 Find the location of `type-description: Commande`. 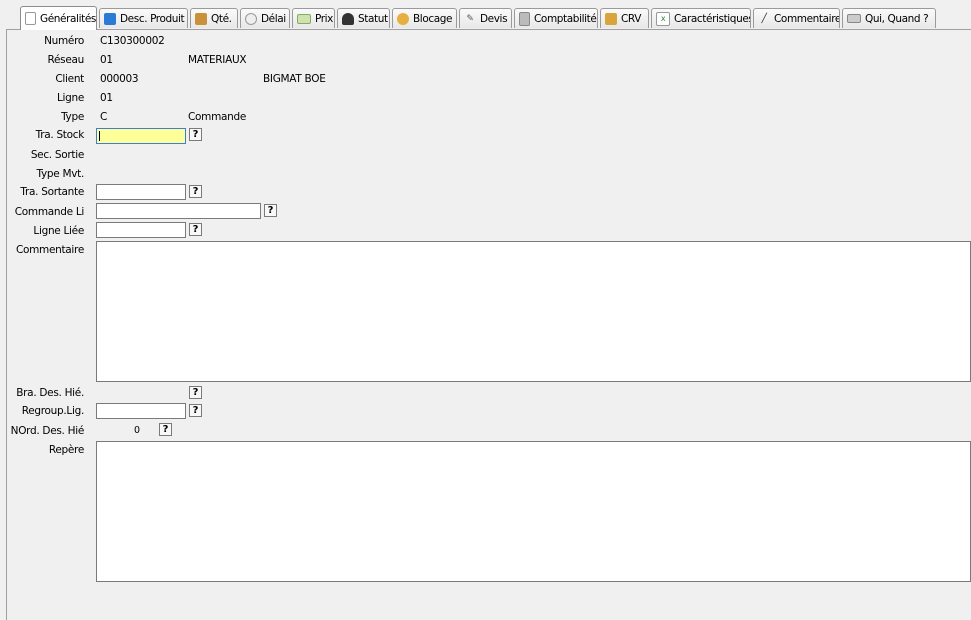

type-description: Commande is located at coordinates (217, 117).